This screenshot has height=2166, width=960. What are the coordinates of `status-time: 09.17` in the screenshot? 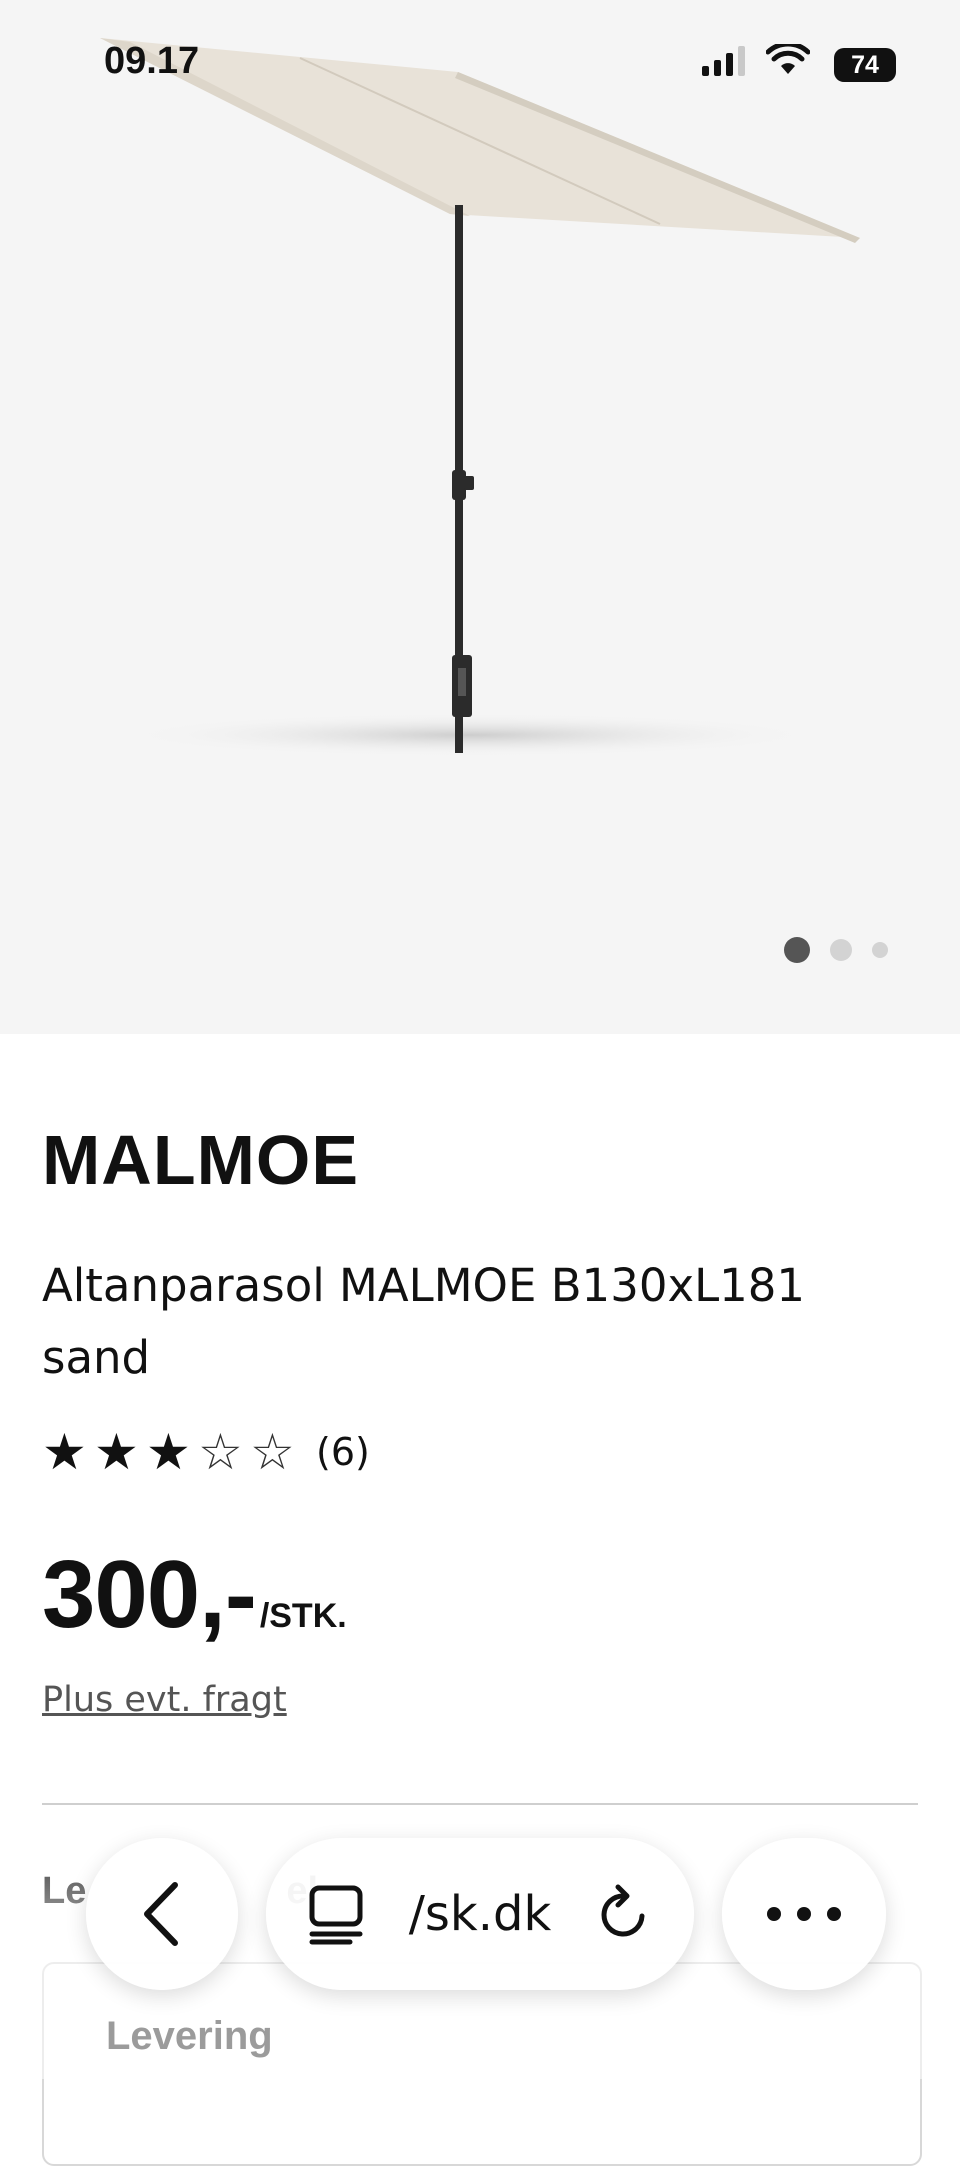 It's located at (152, 61).